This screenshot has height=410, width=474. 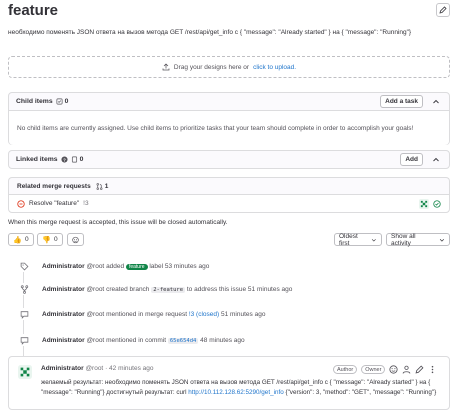 I want to click on child-items-count-value: 0, so click(x=66, y=101).